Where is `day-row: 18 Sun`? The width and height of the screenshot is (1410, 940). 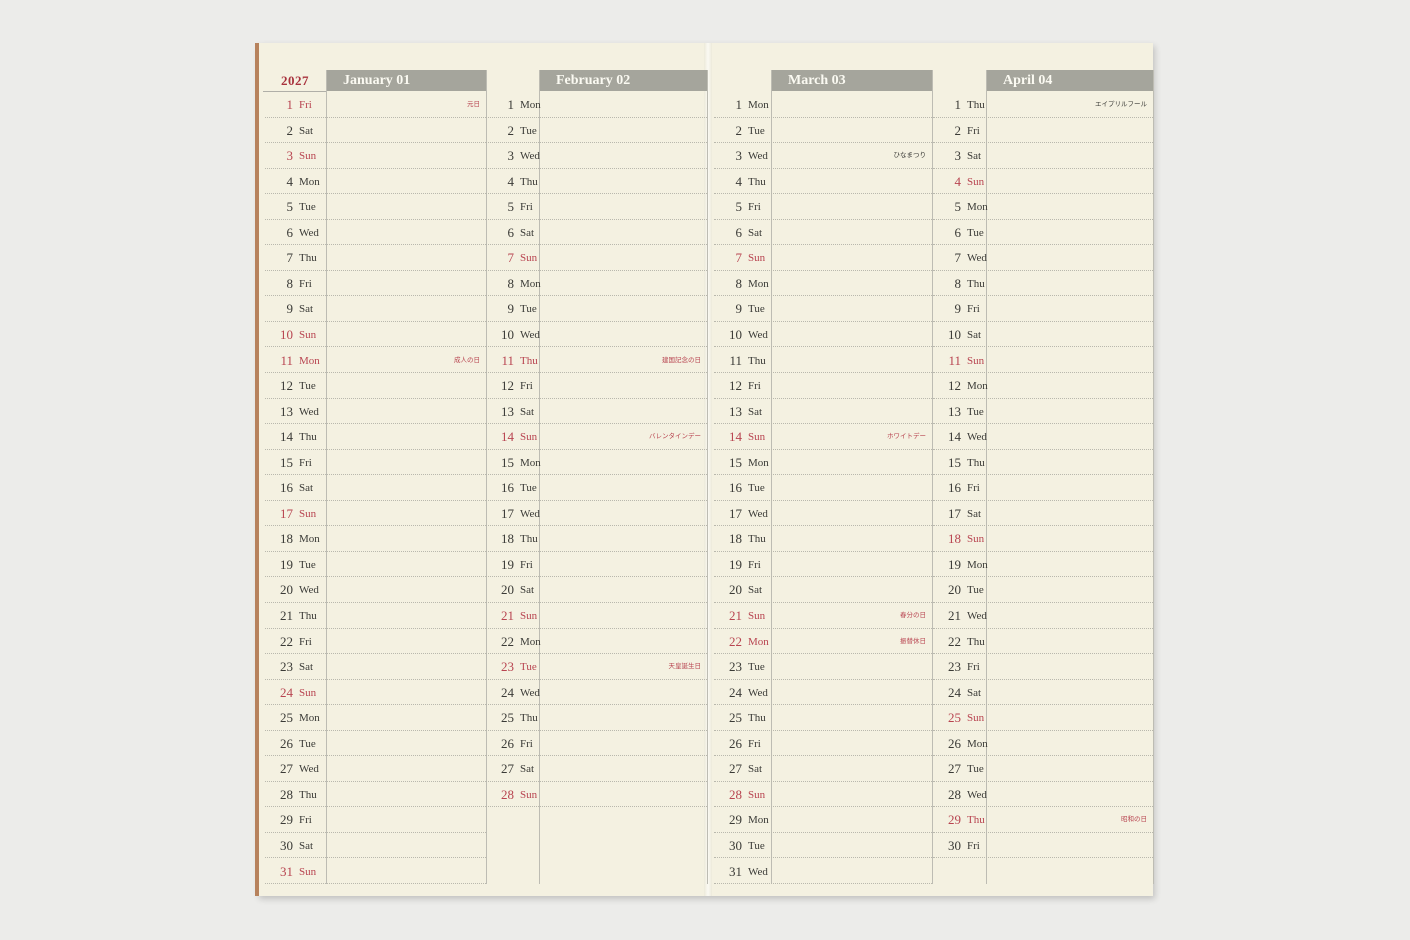 day-row: 18 Sun is located at coordinates (1043, 539).